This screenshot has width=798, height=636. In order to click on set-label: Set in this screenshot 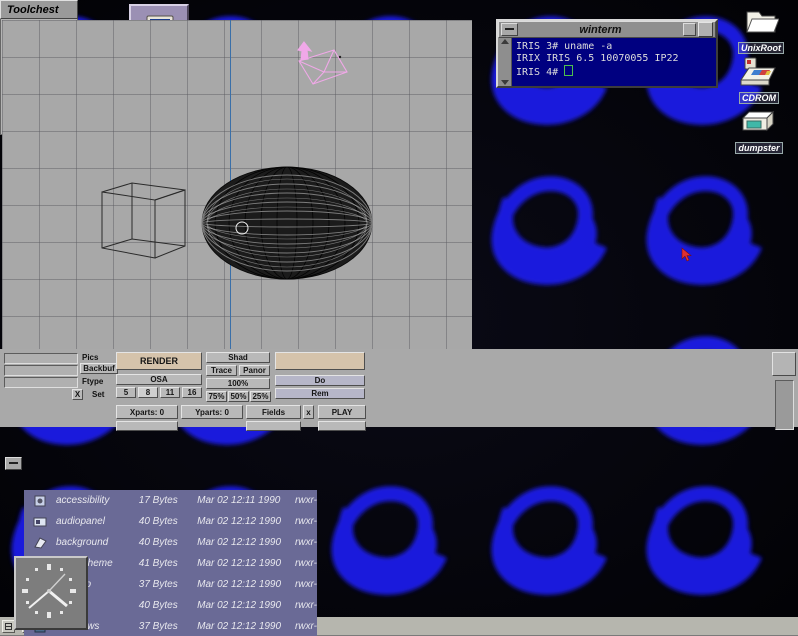, I will do `click(98, 394)`.